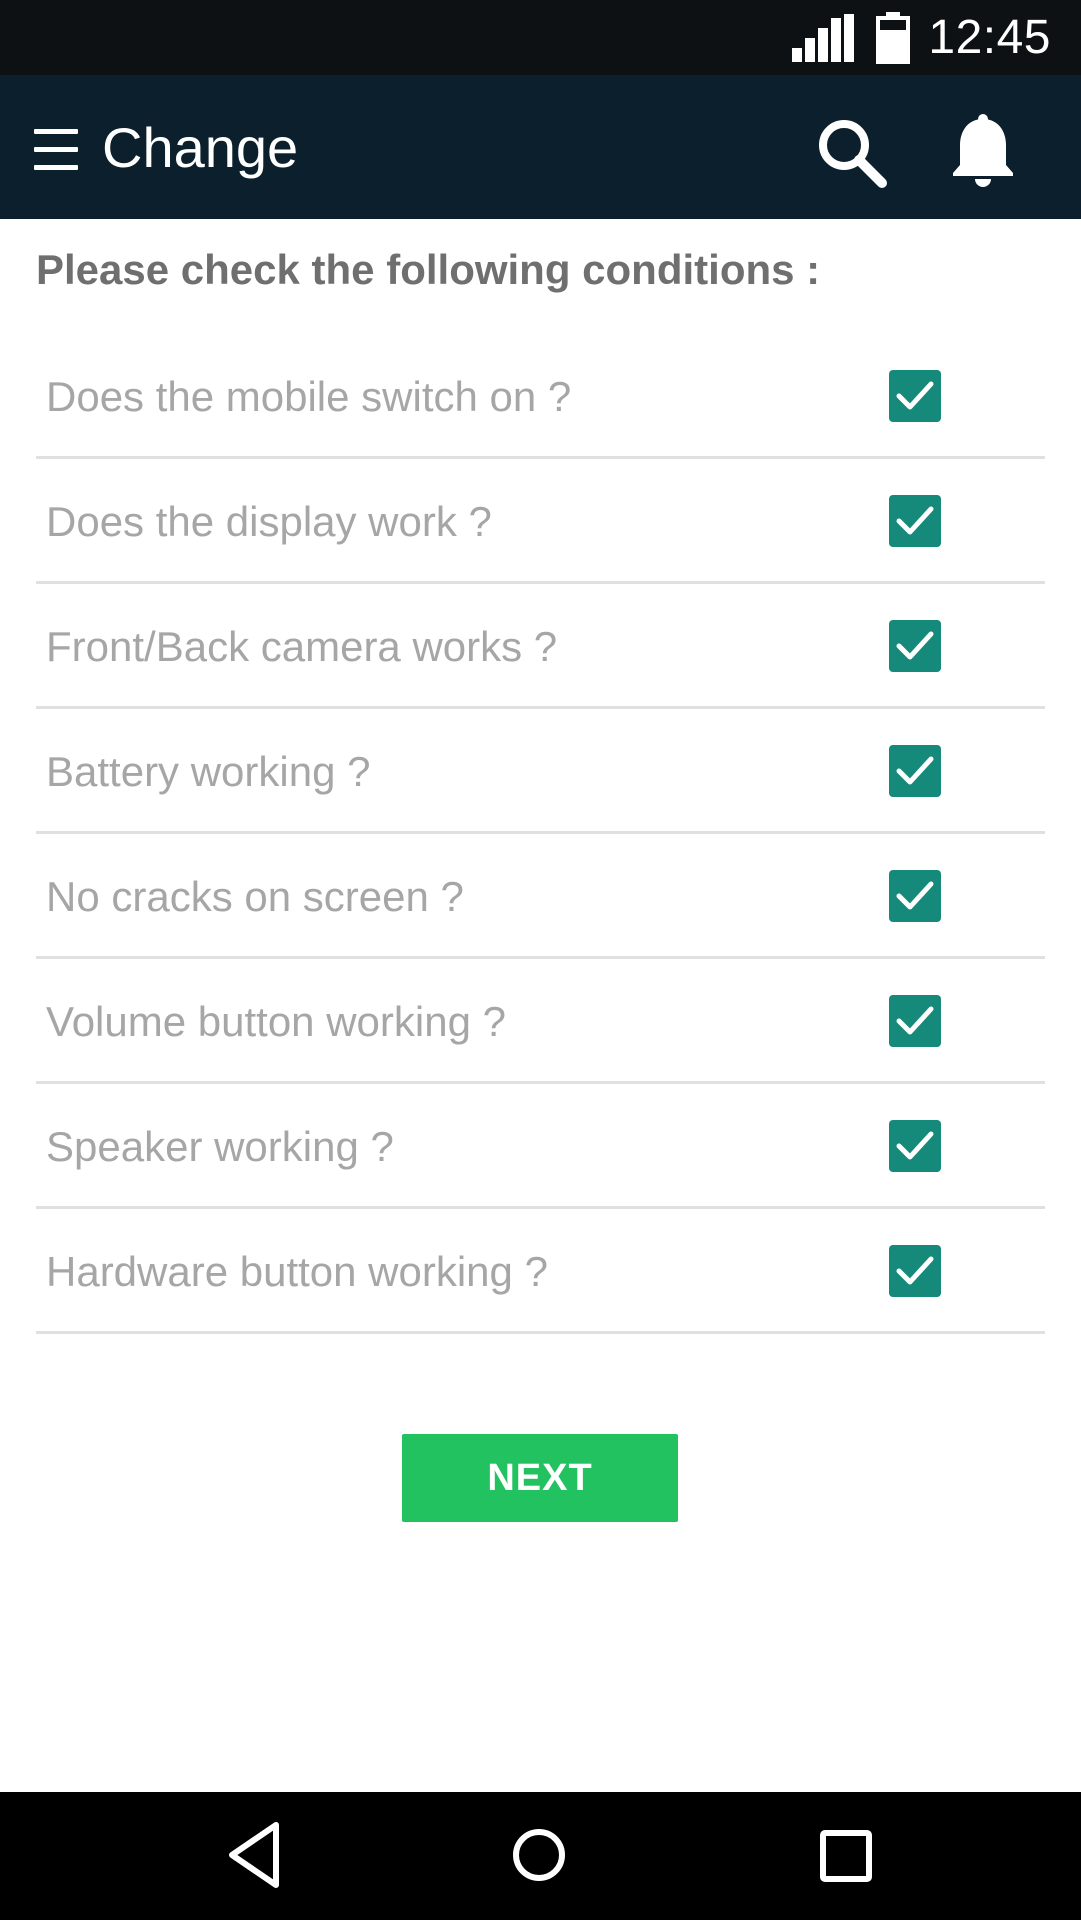 This screenshot has height=1920, width=1081. What do you see at coordinates (200, 147) in the screenshot?
I see `page-title: Change` at bounding box center [200, 147].